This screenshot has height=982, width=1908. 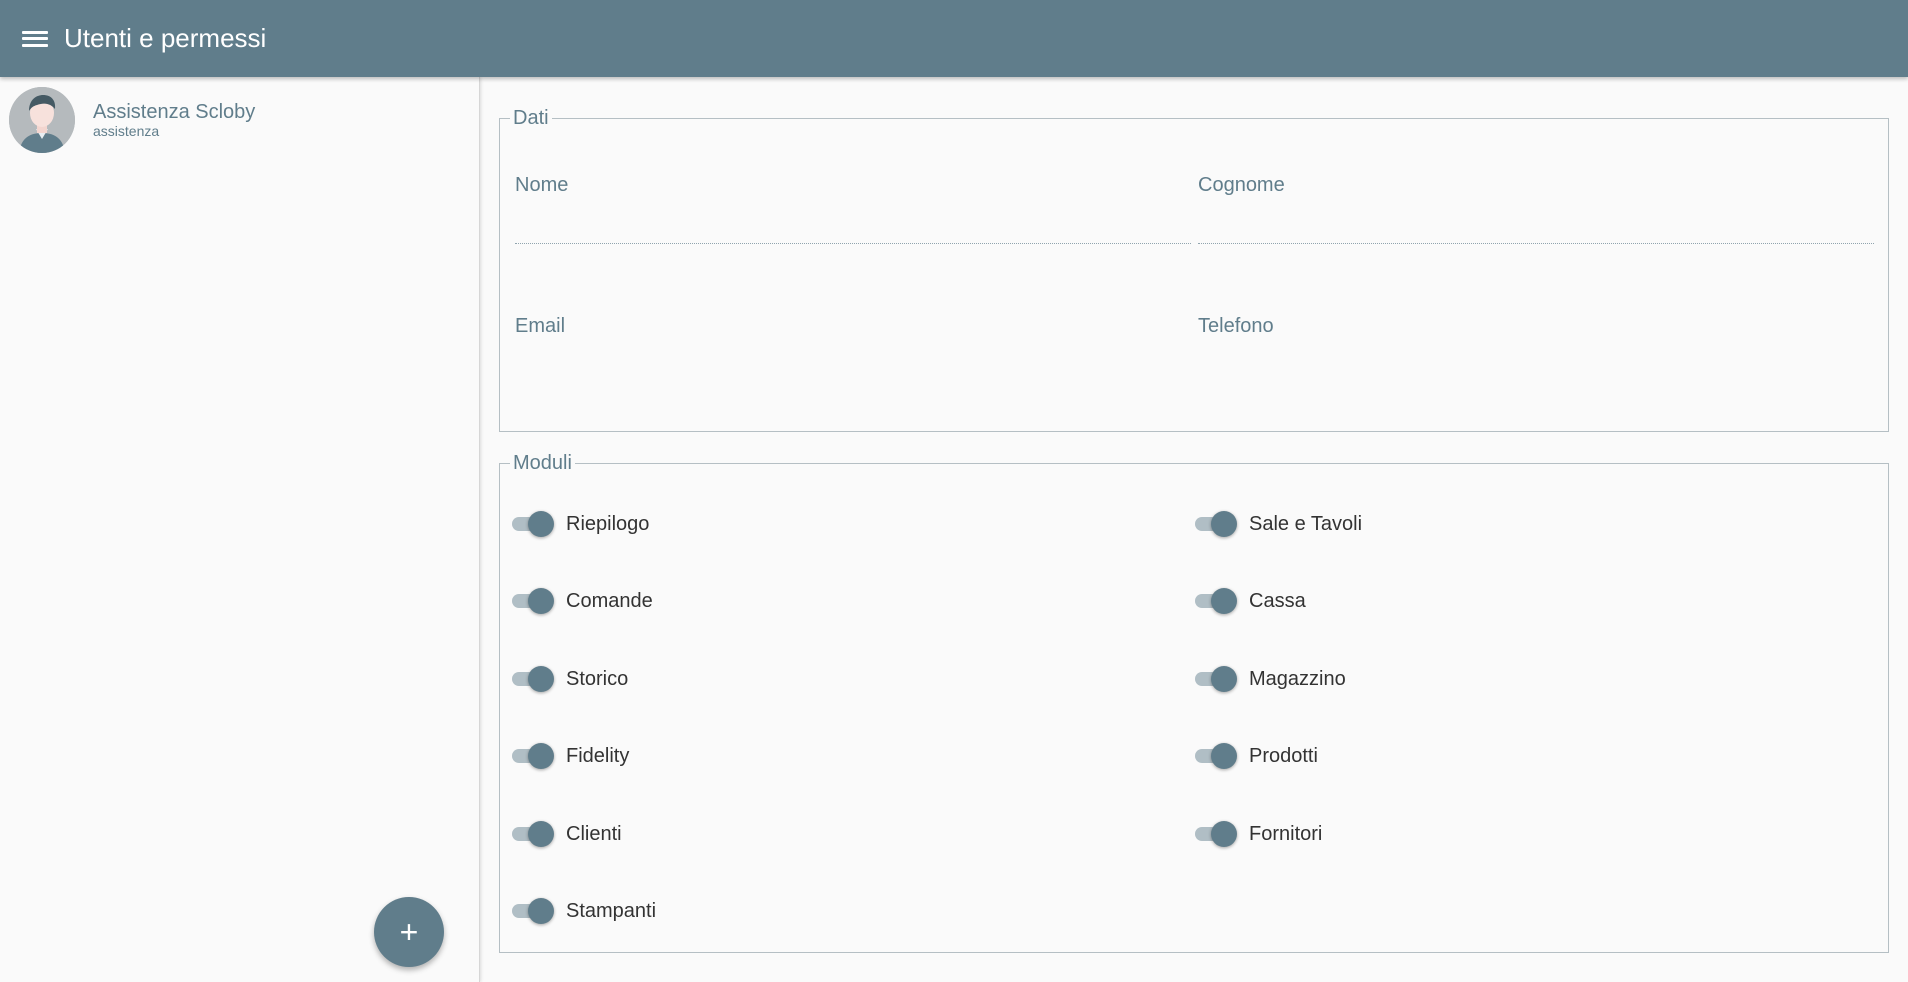 What do you see at coordinates (165, 38) in the screenshot?
I see `page-title: Utenti e permessi` at bounding box center [165, 38].